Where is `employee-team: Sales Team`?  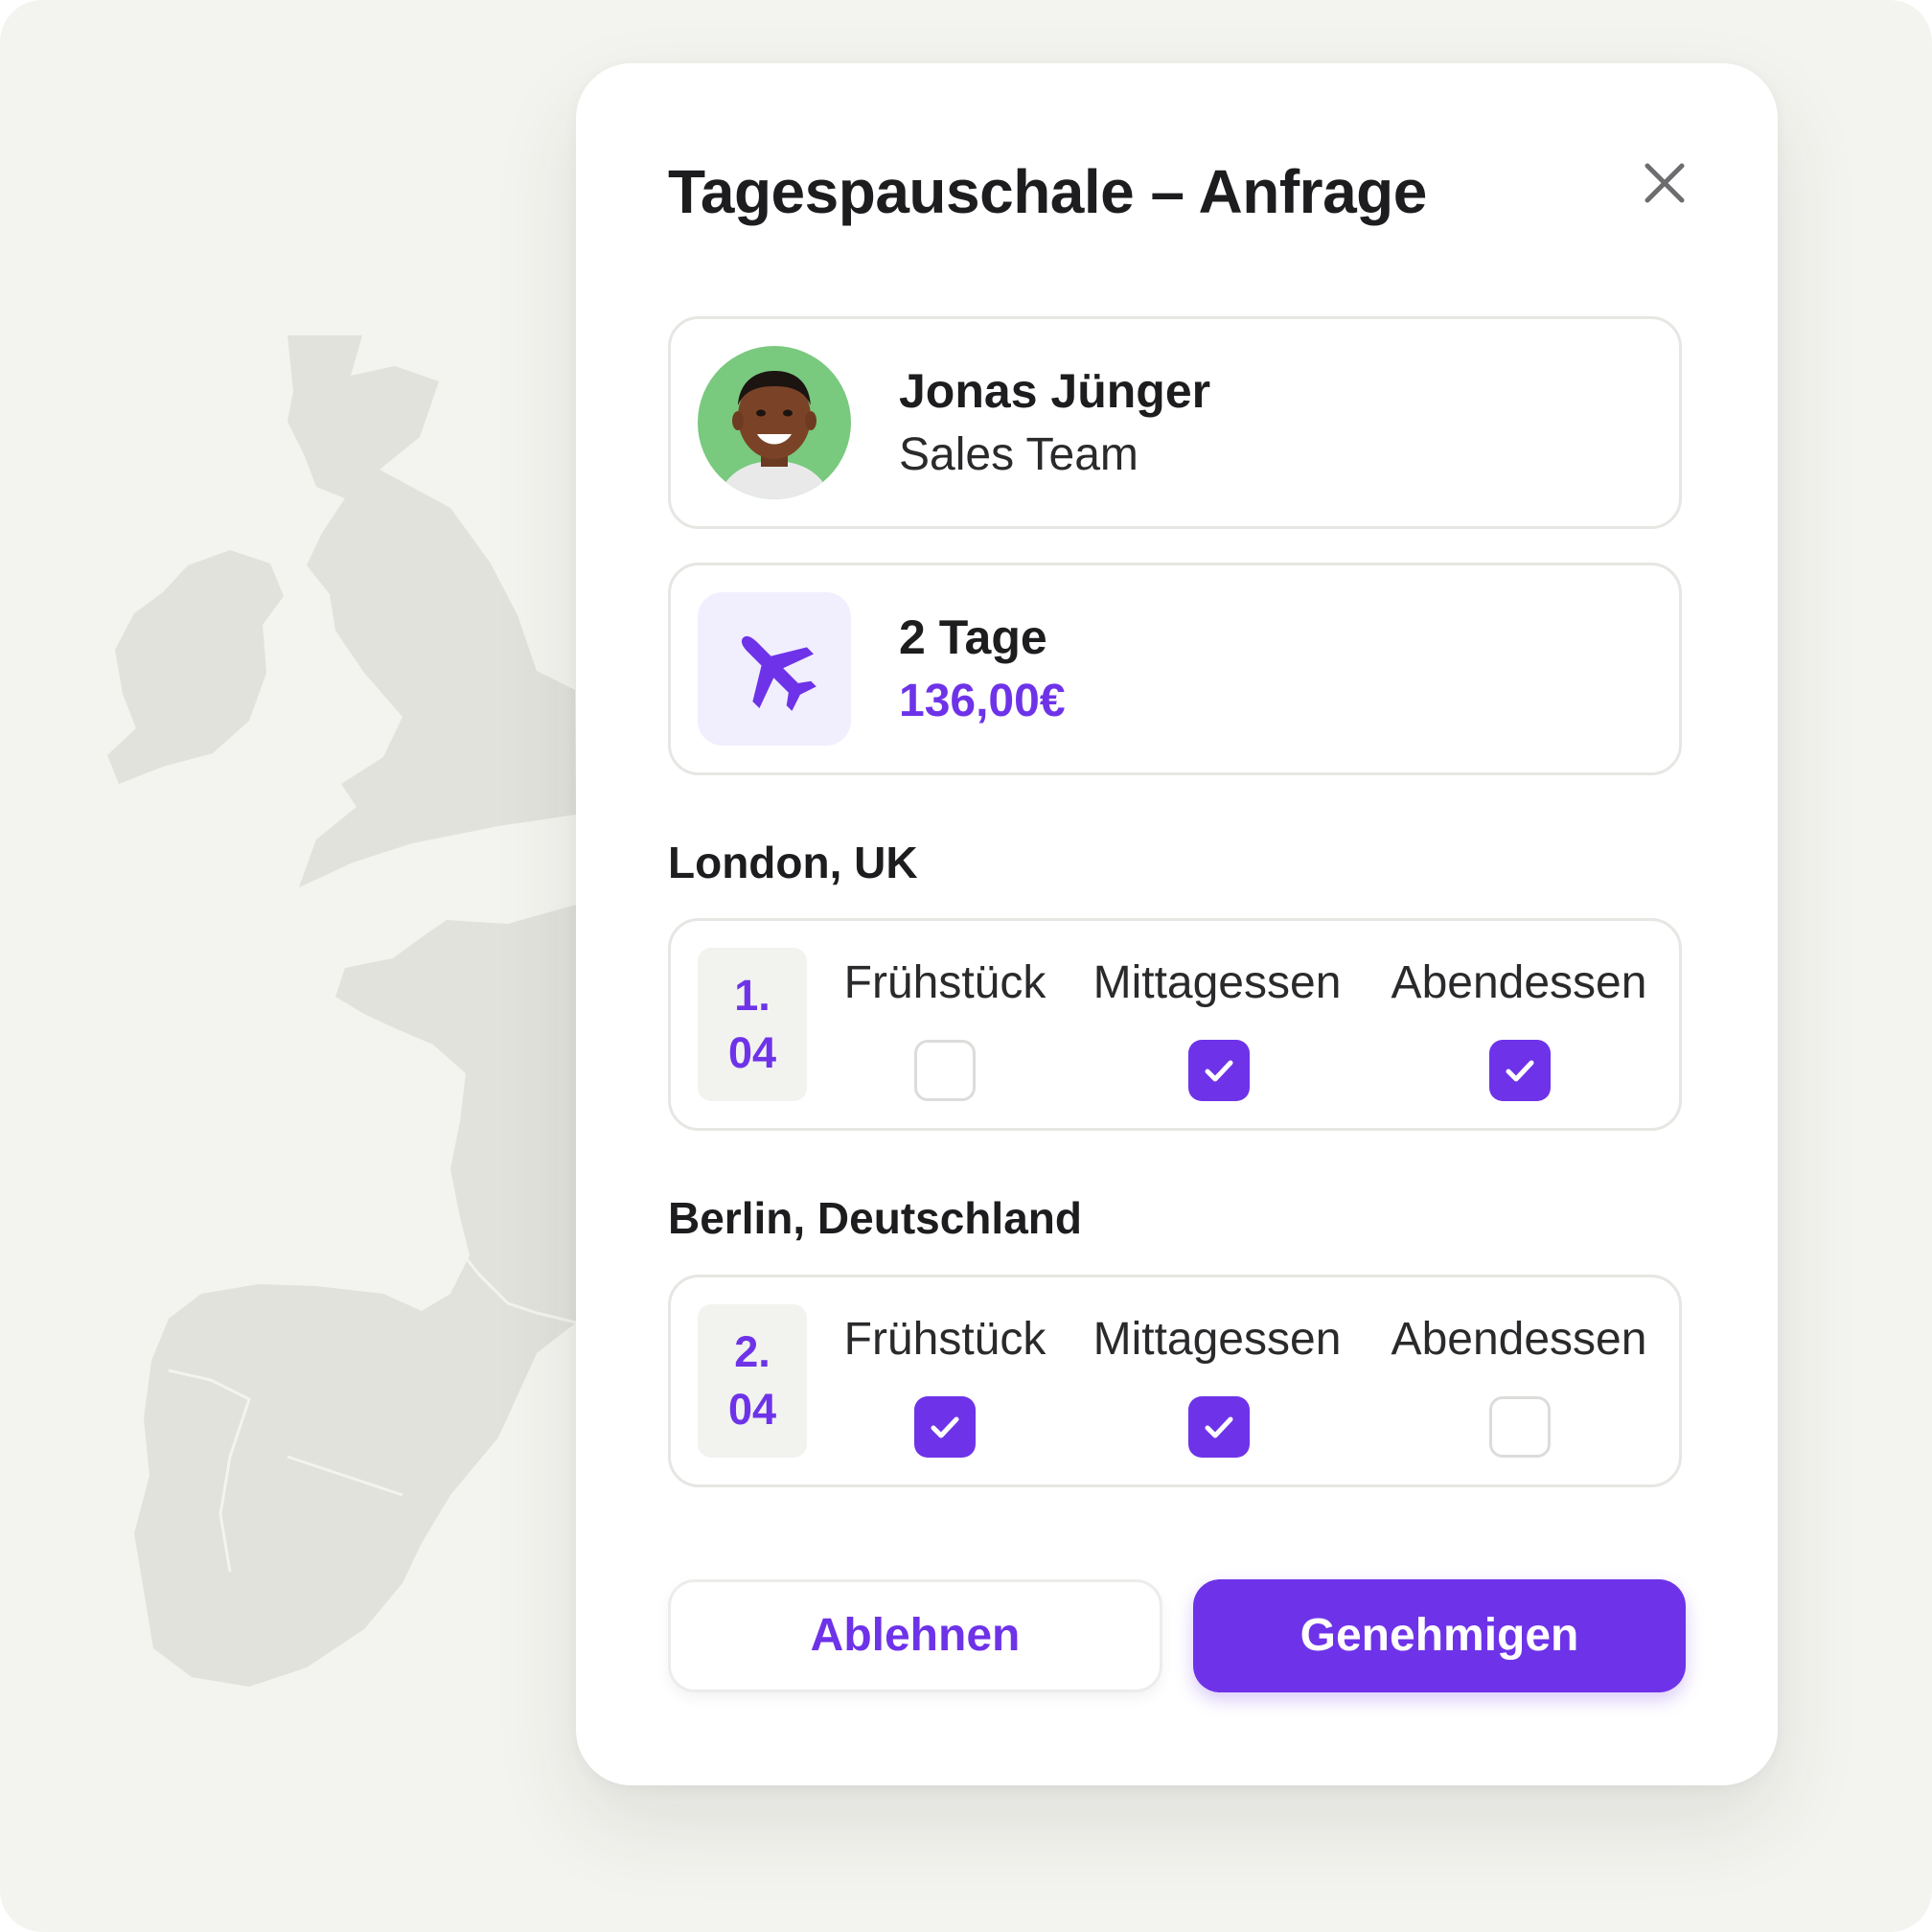 employee-team: Sales Team is located at coordinates (1019, 454).